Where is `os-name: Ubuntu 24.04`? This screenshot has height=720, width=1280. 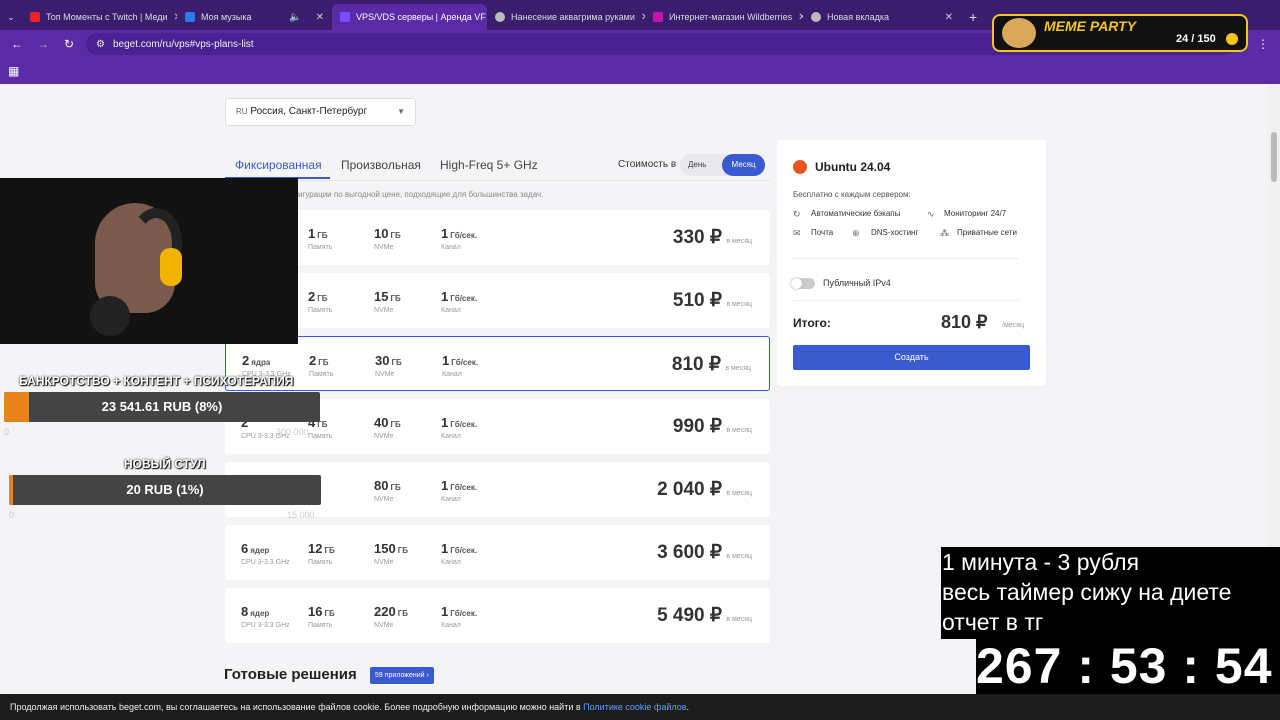 os-name: Ubuntu 24.04 is located at coordinates (853, 167).